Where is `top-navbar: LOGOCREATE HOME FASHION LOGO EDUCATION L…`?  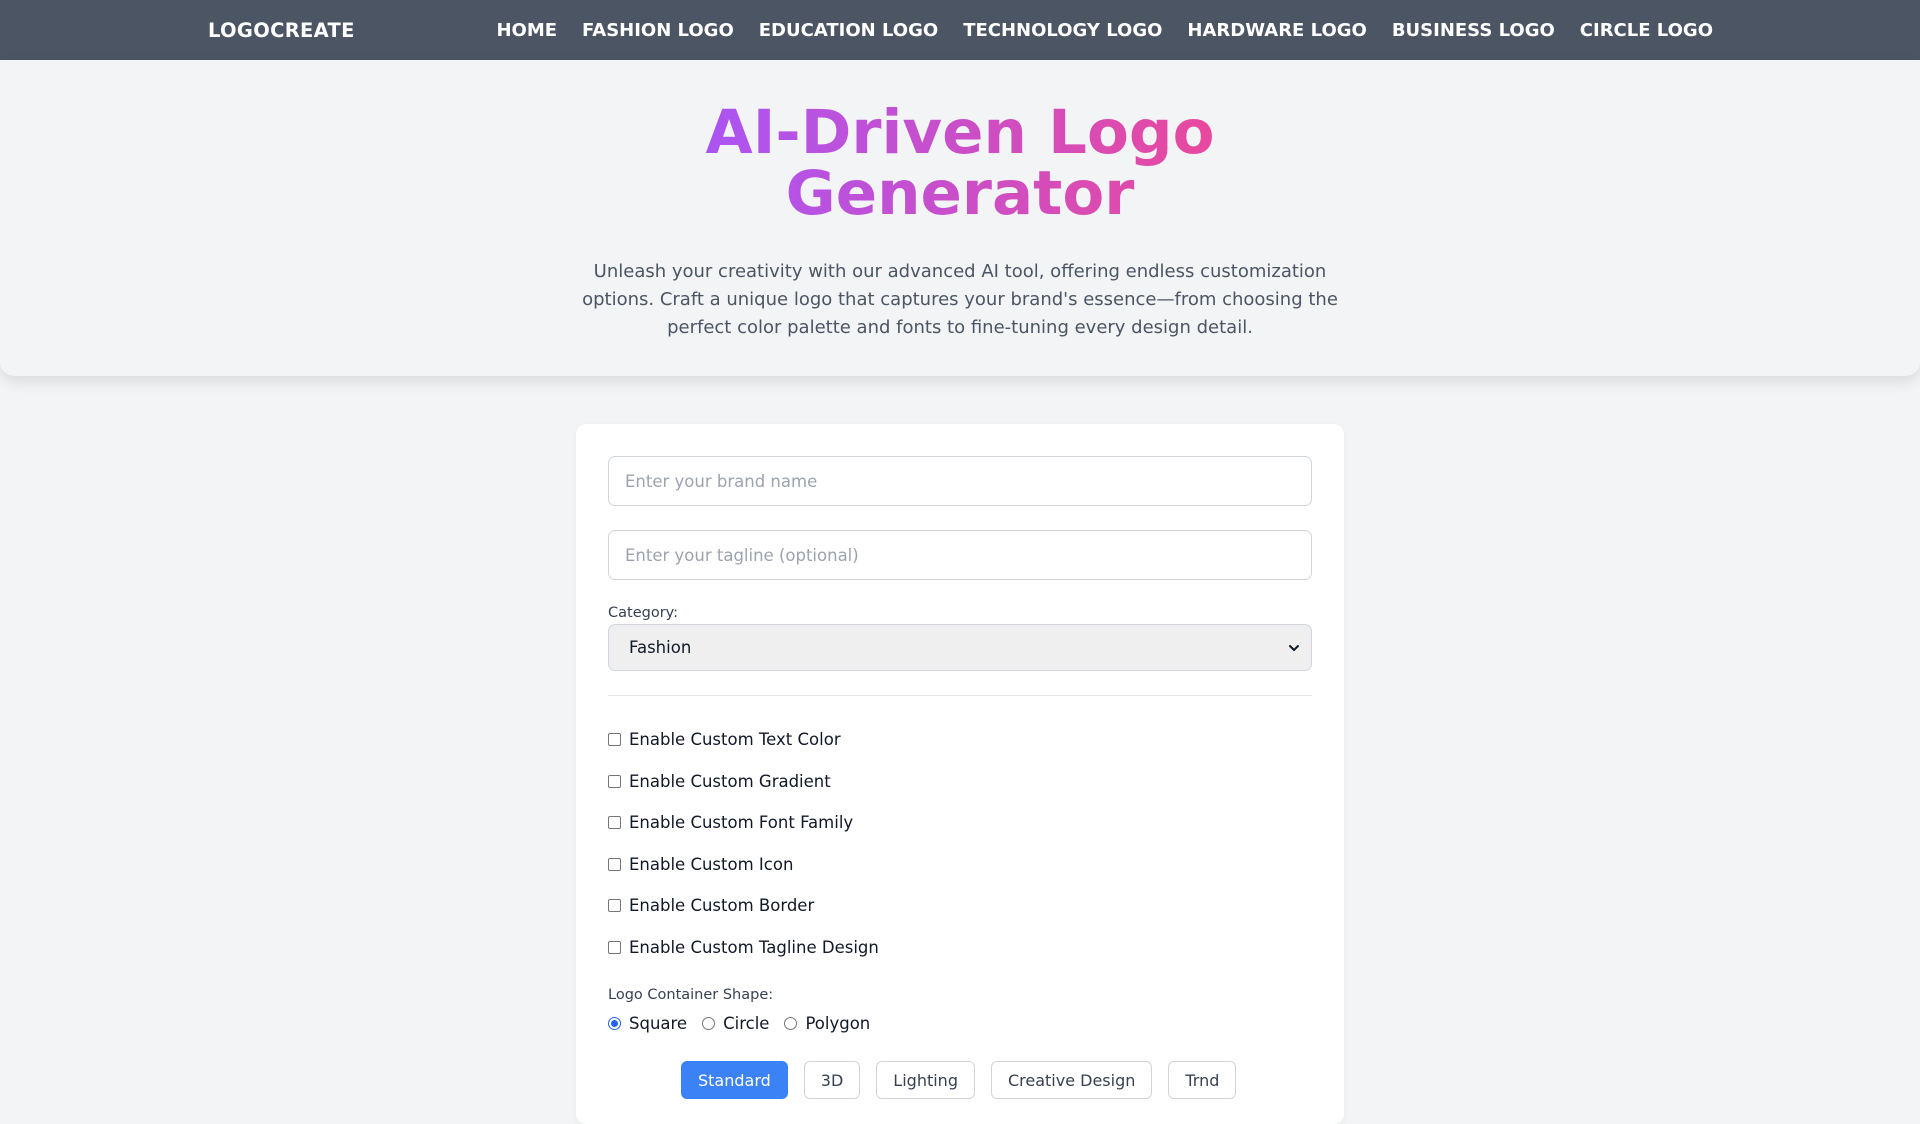
top-navbar: LOGOCREATE HOME FASHION LOGO EDUCATION L… is located at coordinates (960, 30).